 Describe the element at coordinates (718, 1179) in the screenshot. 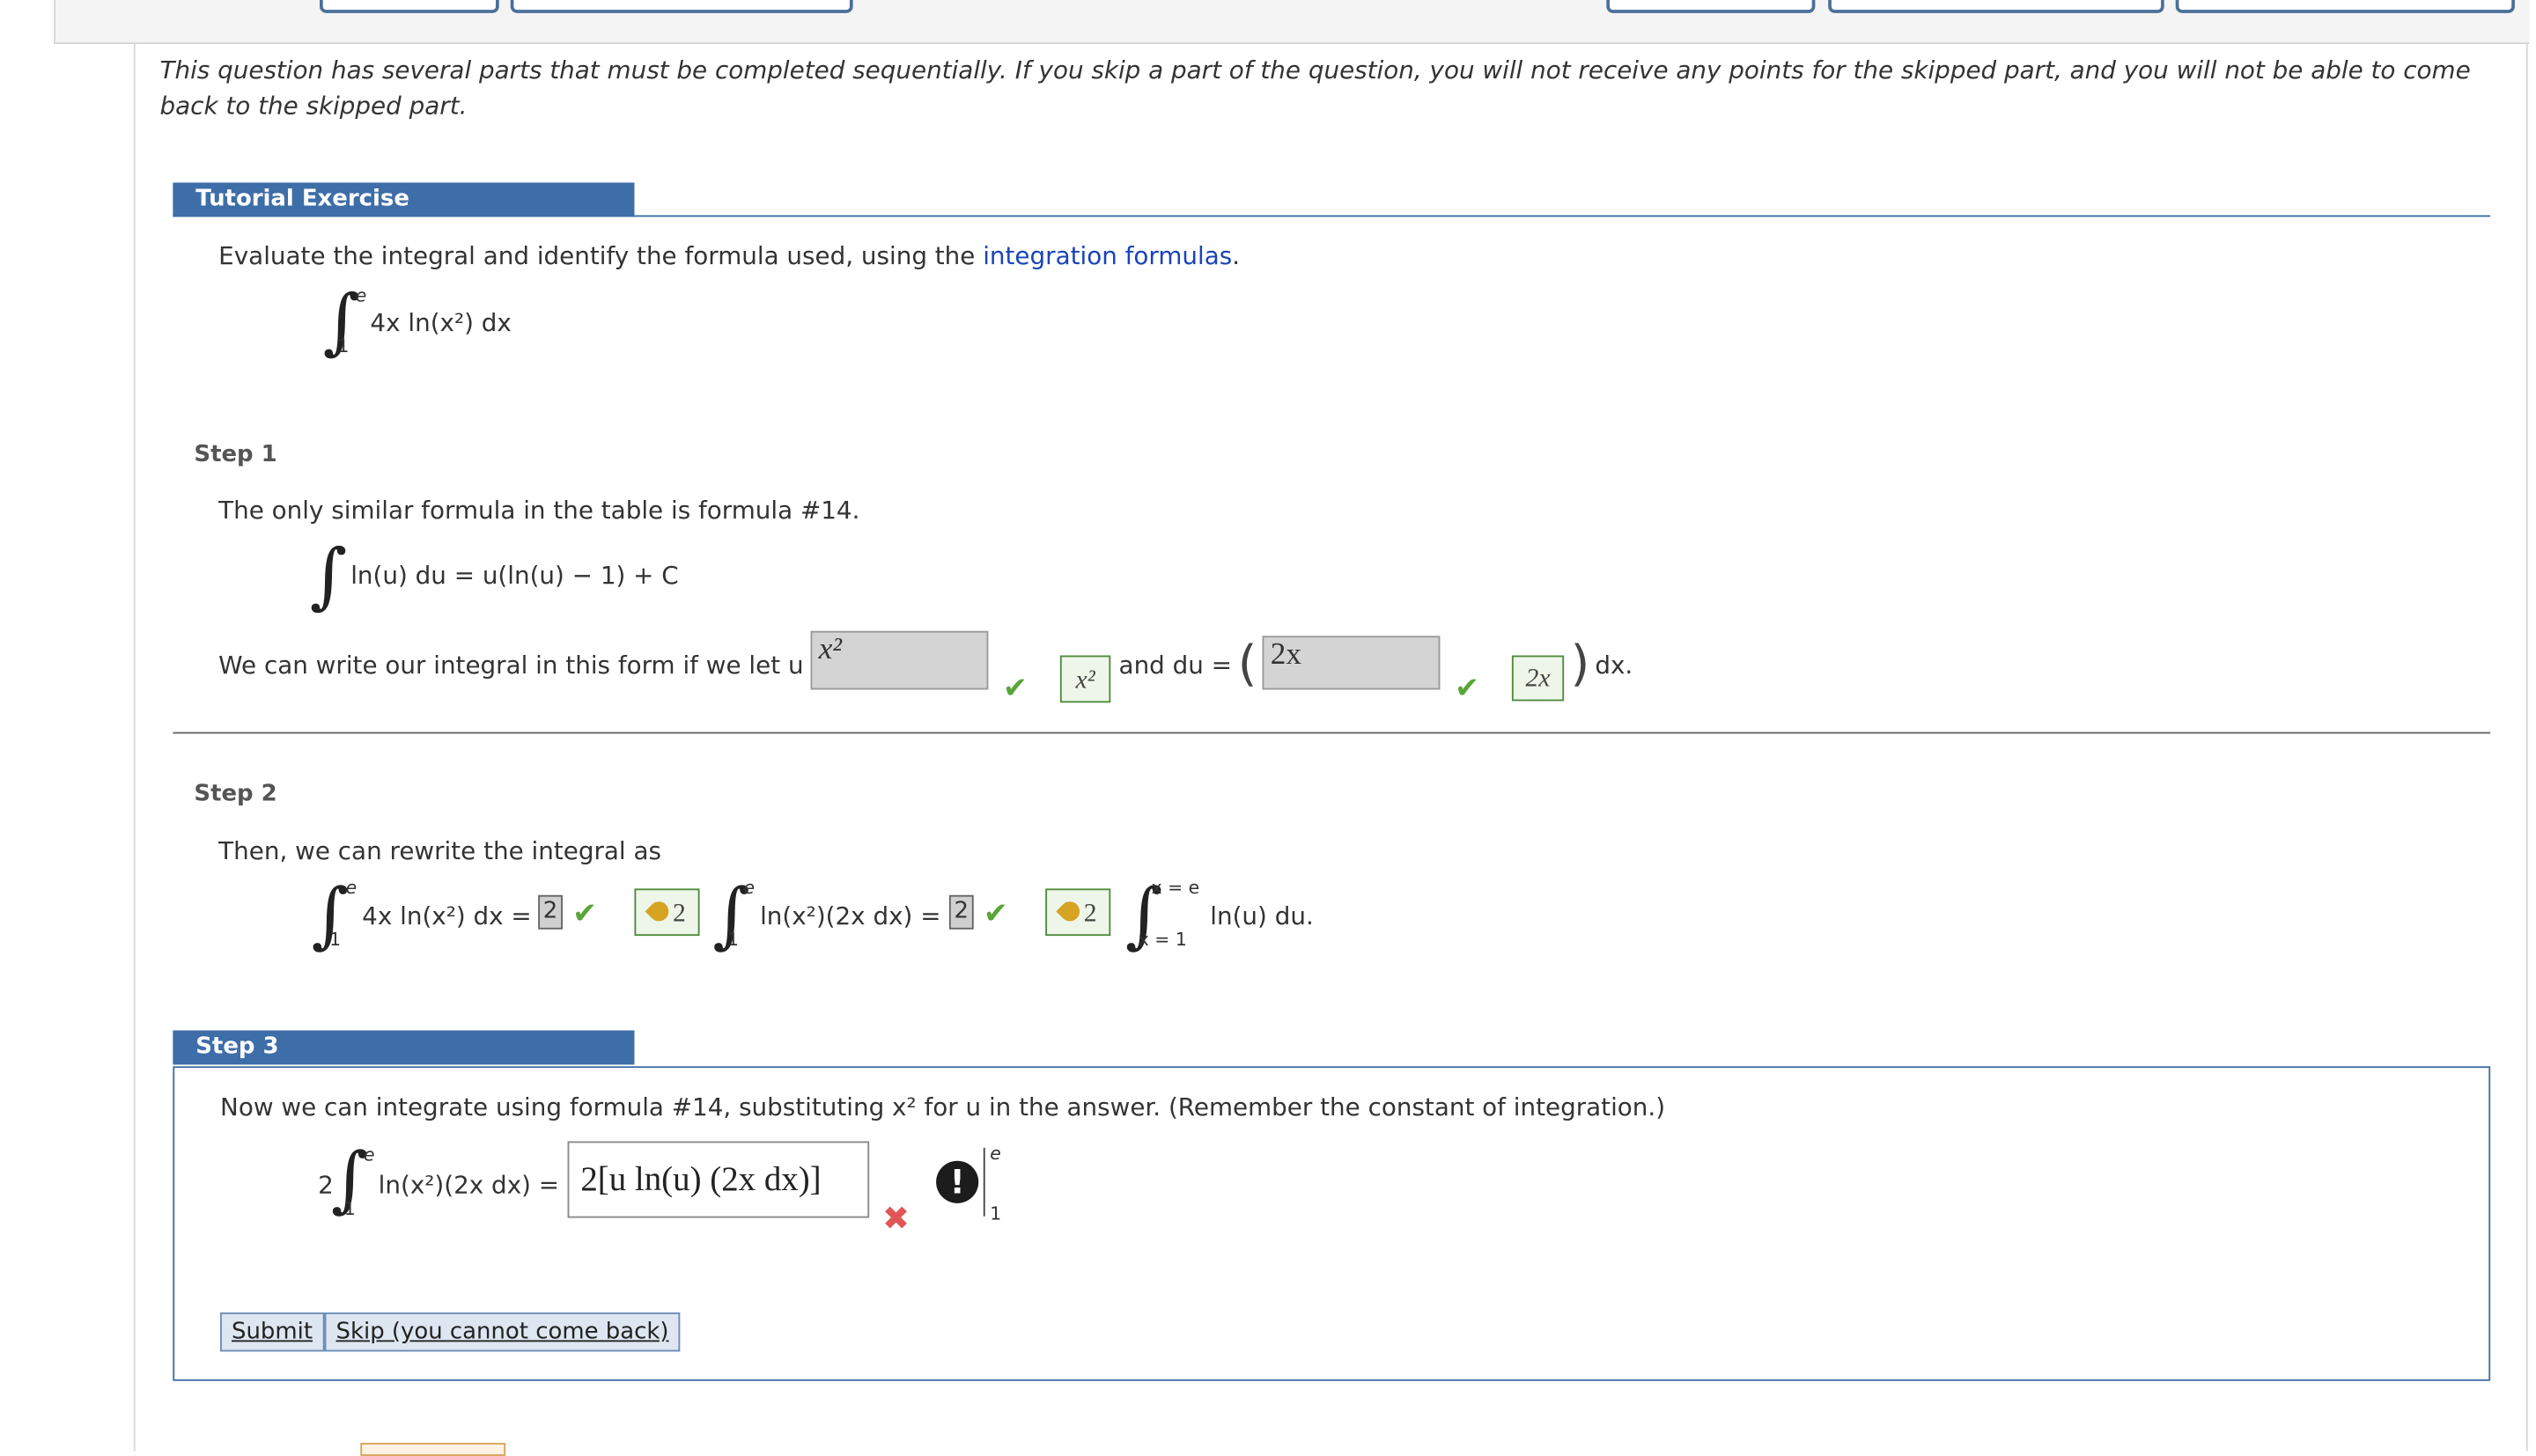

I see `antiderivative-answer-field: 2[u ln(u) (2x dx)]` at that location.